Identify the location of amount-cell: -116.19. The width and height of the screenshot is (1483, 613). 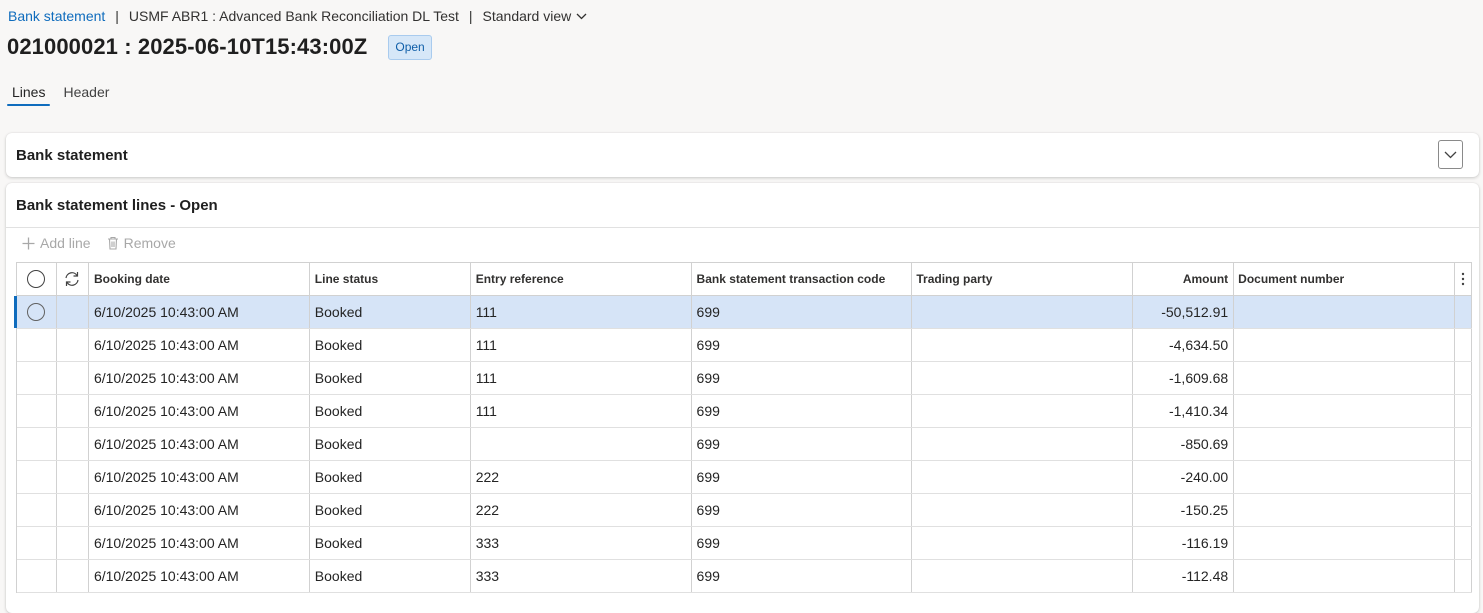
(1184, 543).